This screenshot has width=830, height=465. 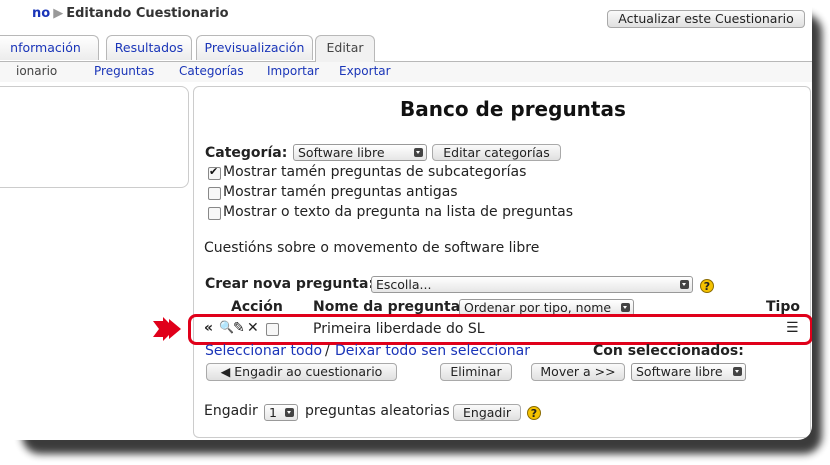 I want to click on tab-resultados: Resultados, so click(x=149, y=47).